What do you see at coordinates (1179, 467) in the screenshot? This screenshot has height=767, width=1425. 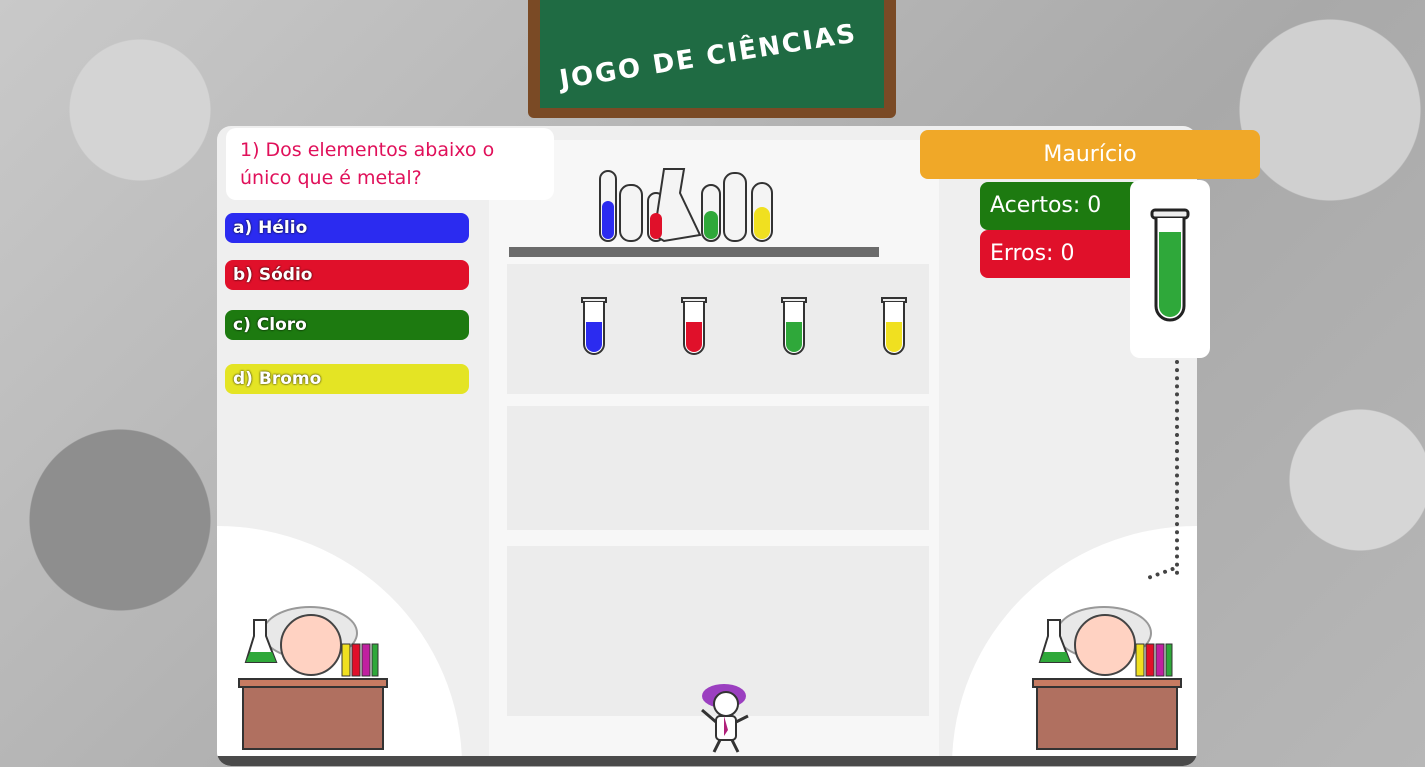 I see `fuse-line` at bounding box center [1179, 467].